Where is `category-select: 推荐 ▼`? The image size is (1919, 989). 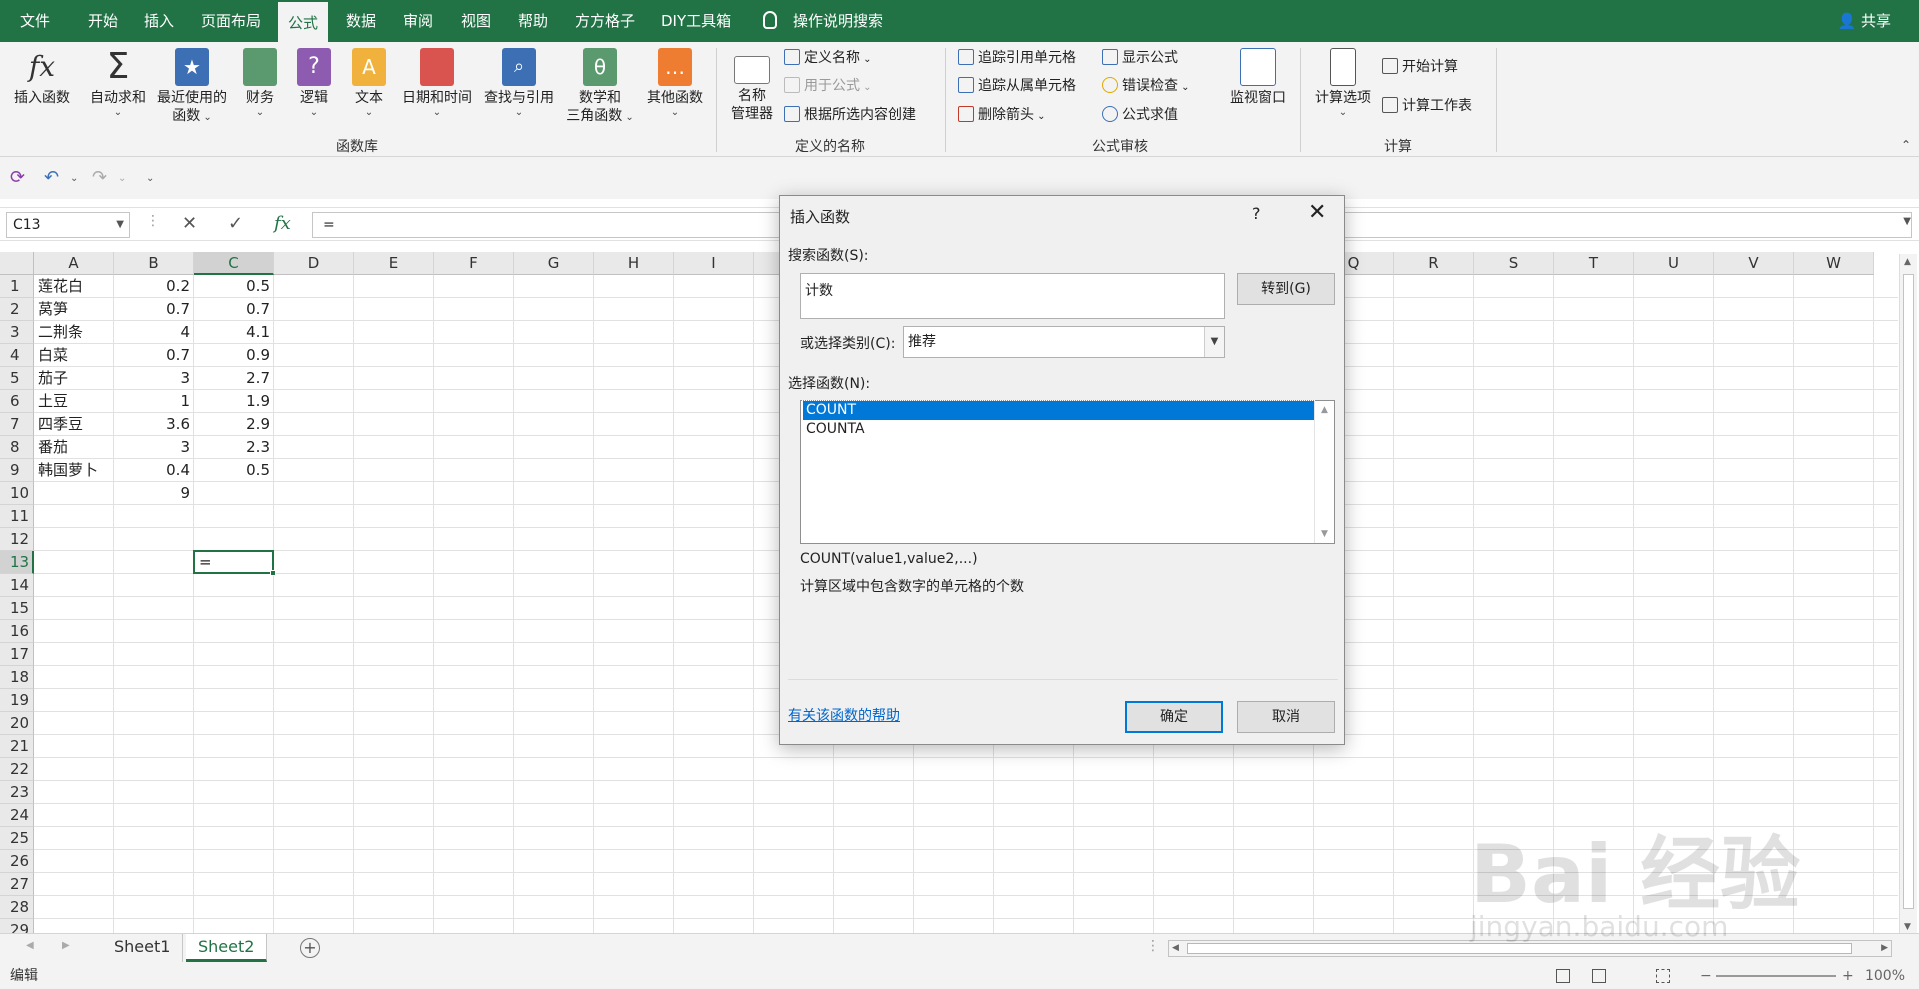
category-select: 推荐 ▼ is located at coordinates (1064, 342).